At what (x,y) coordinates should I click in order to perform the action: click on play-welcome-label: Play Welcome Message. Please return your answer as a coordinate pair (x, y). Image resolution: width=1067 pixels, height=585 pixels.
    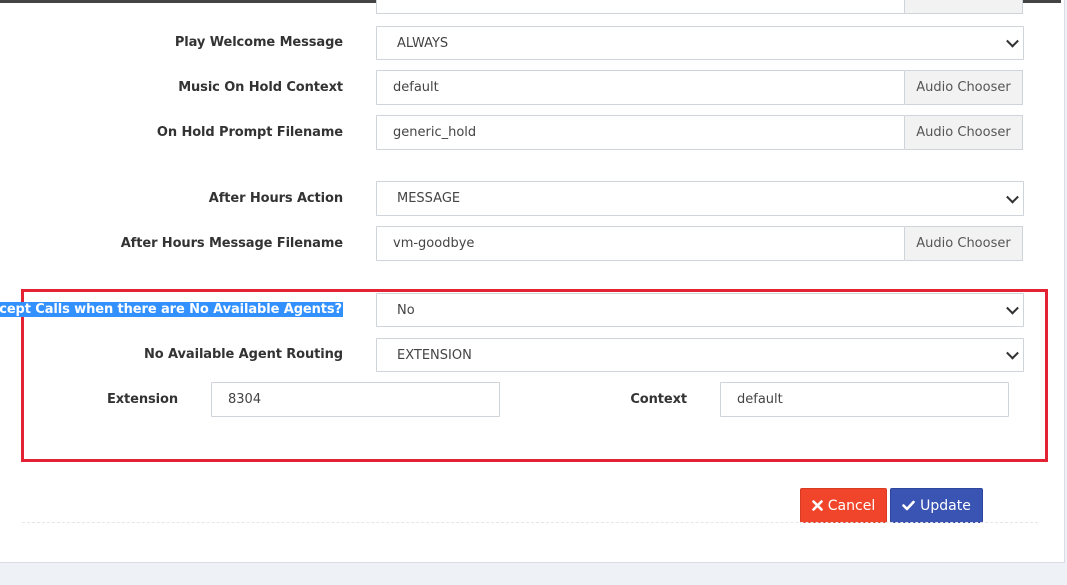
    Looking at the image, I should click on (258, 42).